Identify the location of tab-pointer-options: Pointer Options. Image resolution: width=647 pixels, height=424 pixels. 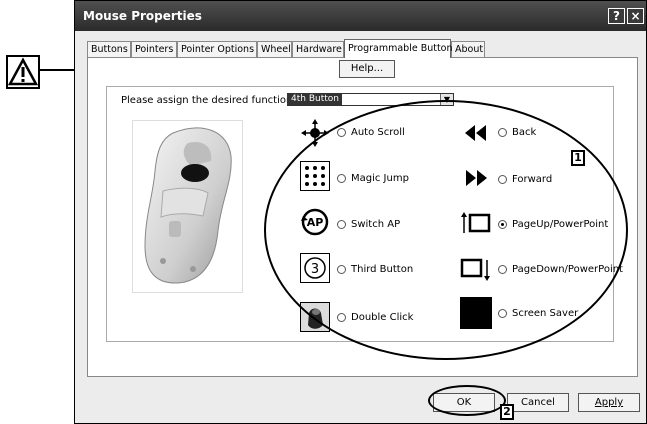
(217, 49).